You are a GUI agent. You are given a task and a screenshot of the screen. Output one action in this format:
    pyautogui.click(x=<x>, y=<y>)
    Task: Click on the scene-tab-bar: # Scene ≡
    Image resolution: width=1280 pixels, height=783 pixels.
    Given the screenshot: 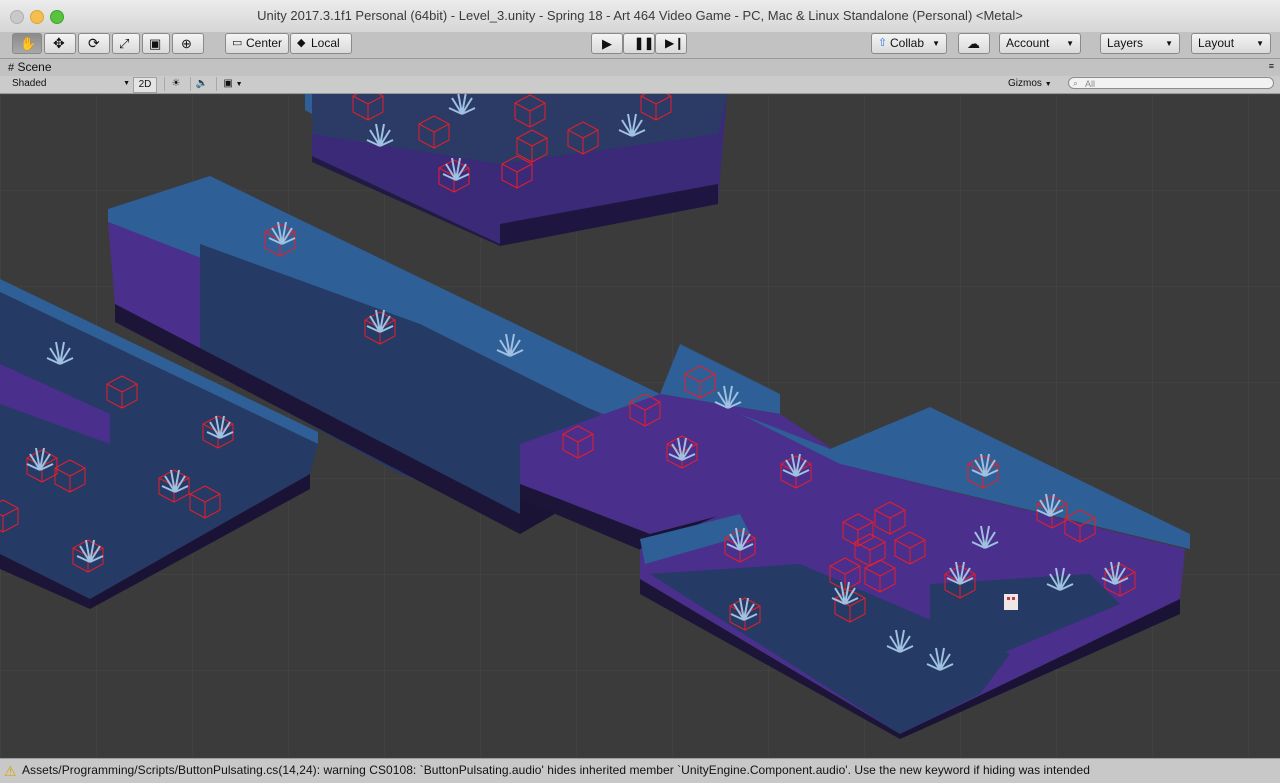 What is the action you would take?
    pyautogui.click(x=640, y=68)
    